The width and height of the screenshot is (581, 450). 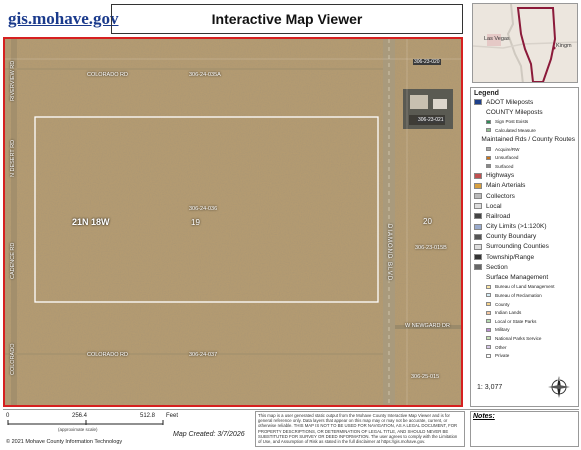 What do you see at coordinates (13, 158) in the screenshot?
I see `road-label-left-mid: N DESERT RD` at bounding box center [13, 158].